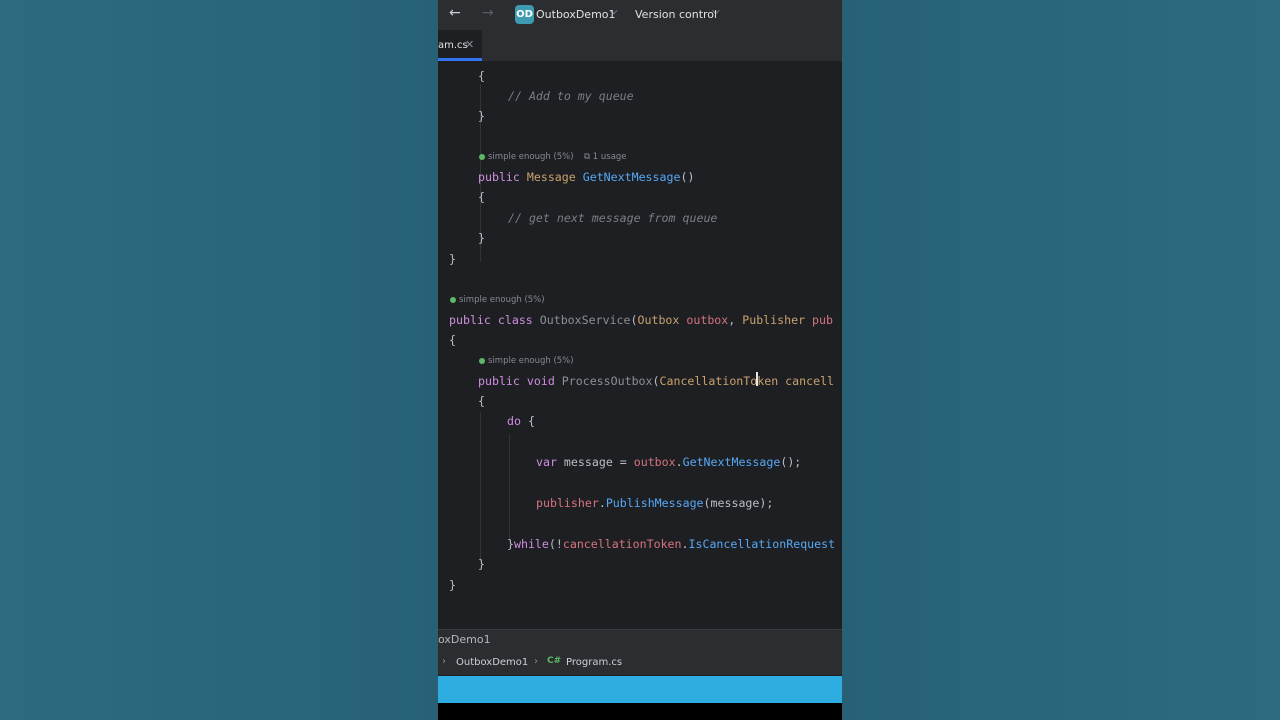  I want to click on method-name: ProcessOutbox, so click(607, 381).